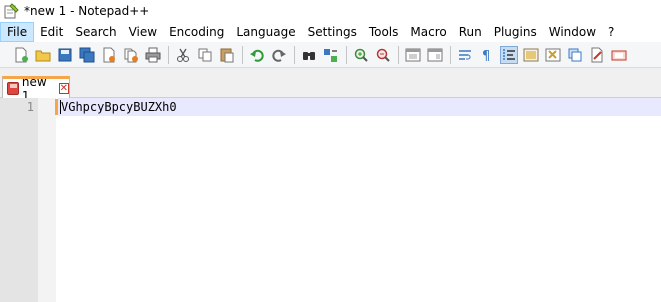 The image size is (661, 302). Describe the element at coordinates (36, 89) in the screenshot. I see `tab-new-1: new 1 ✕` at that location.